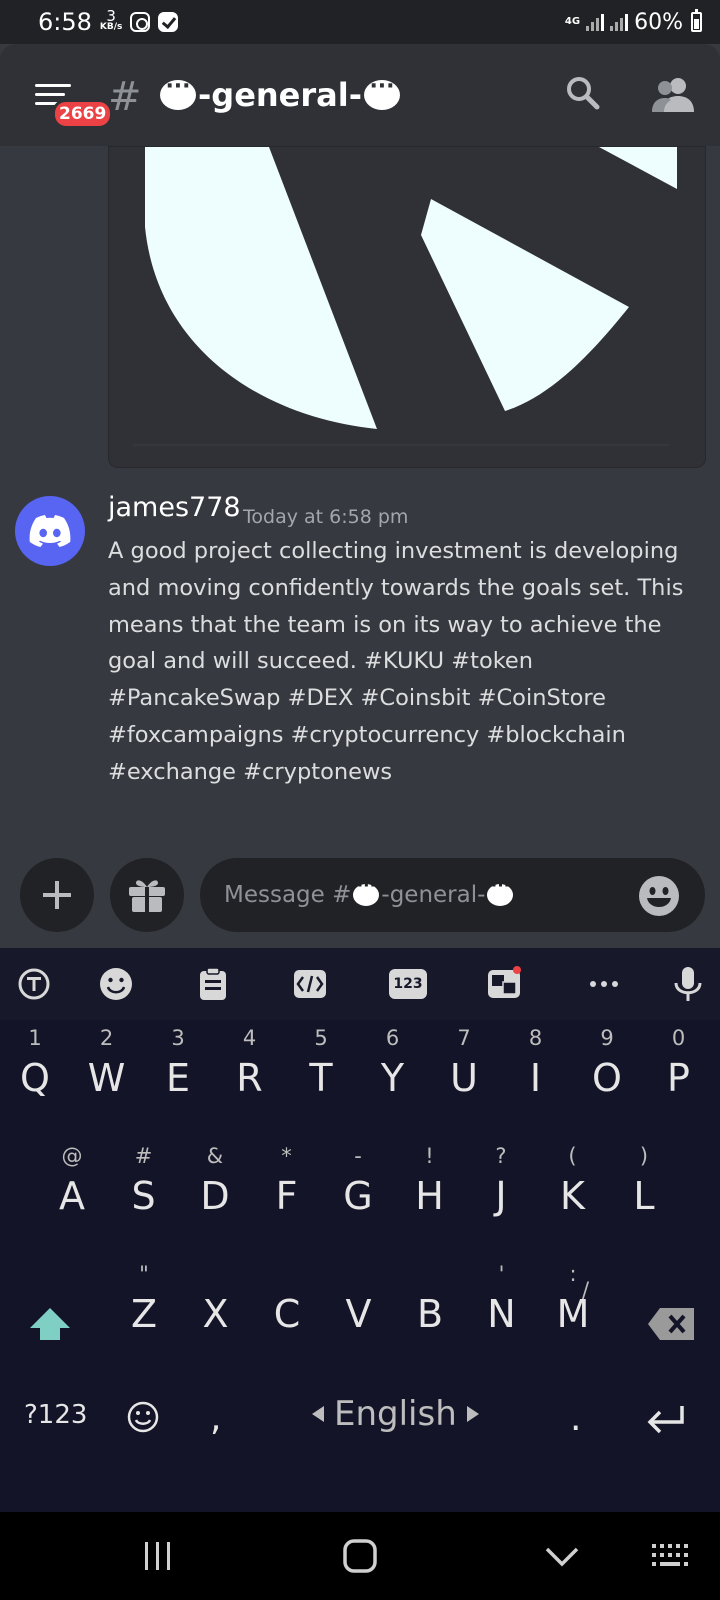  Describe the element at coordinates (679, 1063) in the screenshot. I see `key-p: 0P` at that location.